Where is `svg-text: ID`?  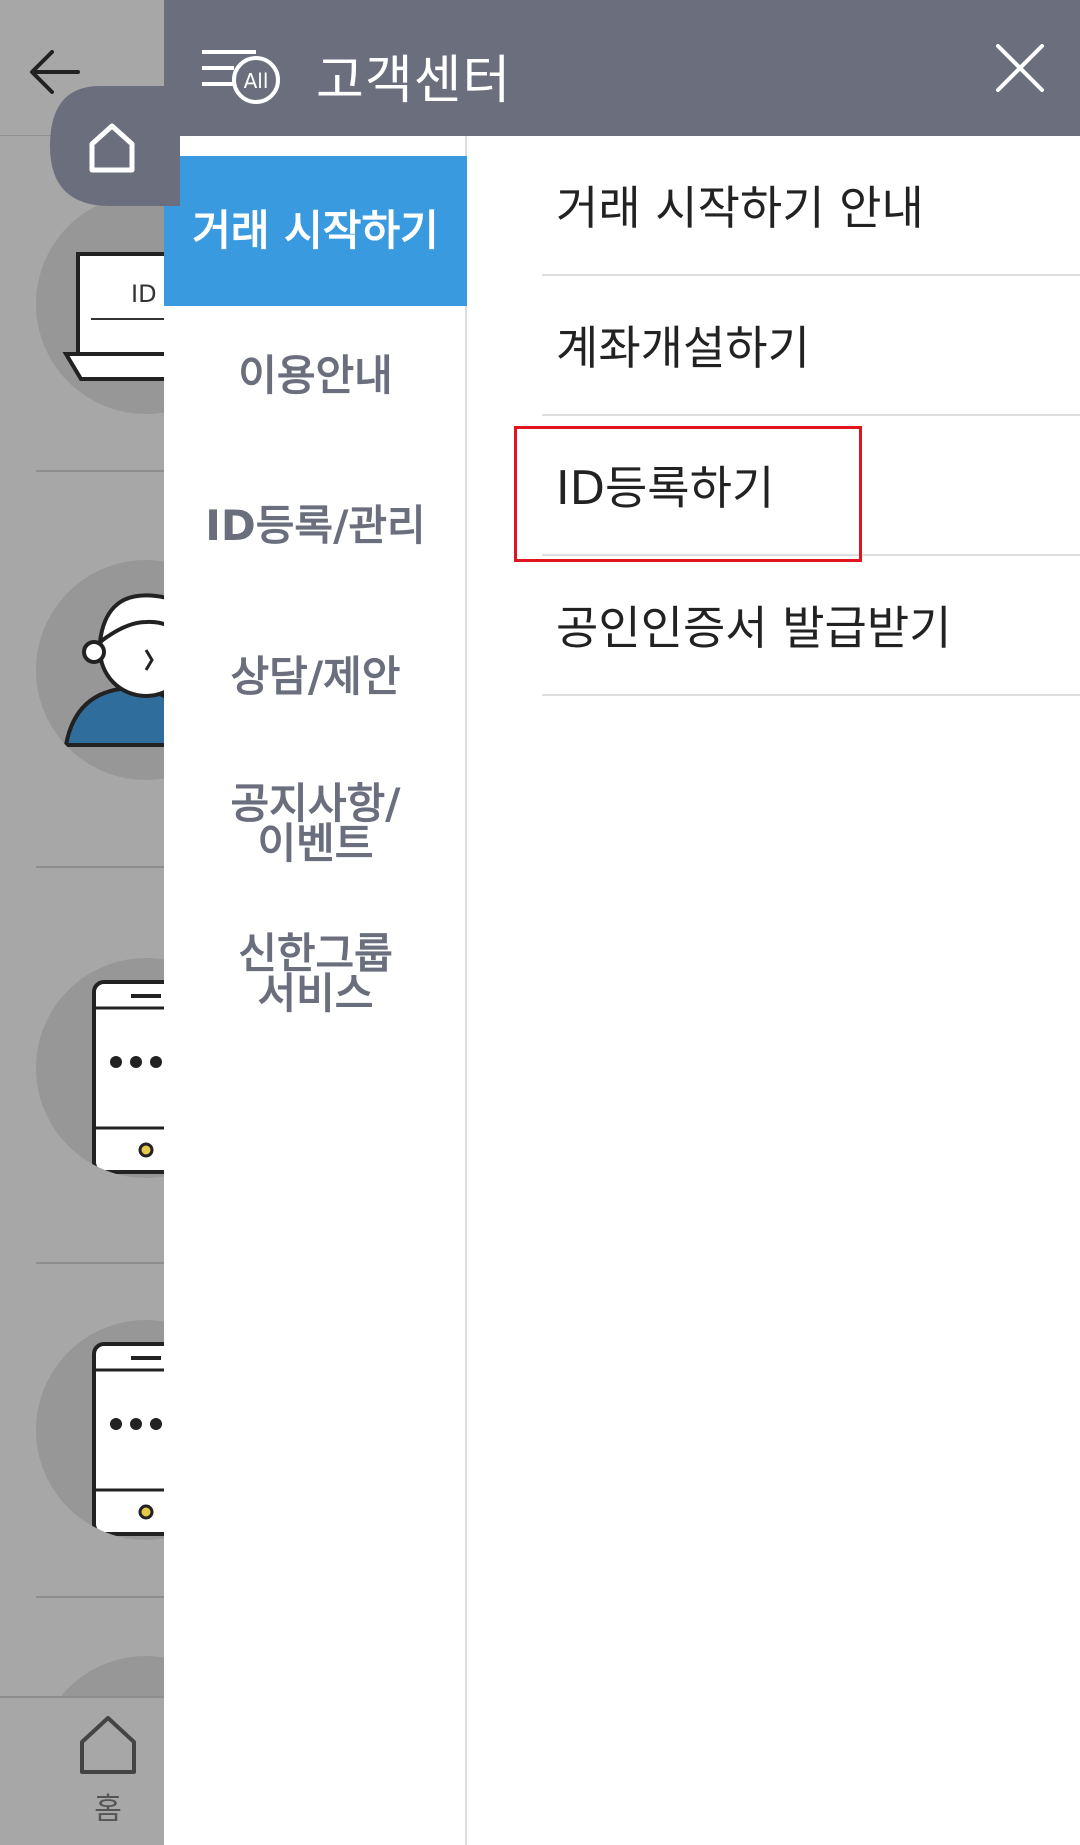 svg-text: ID is located at coordinates (144, 294).